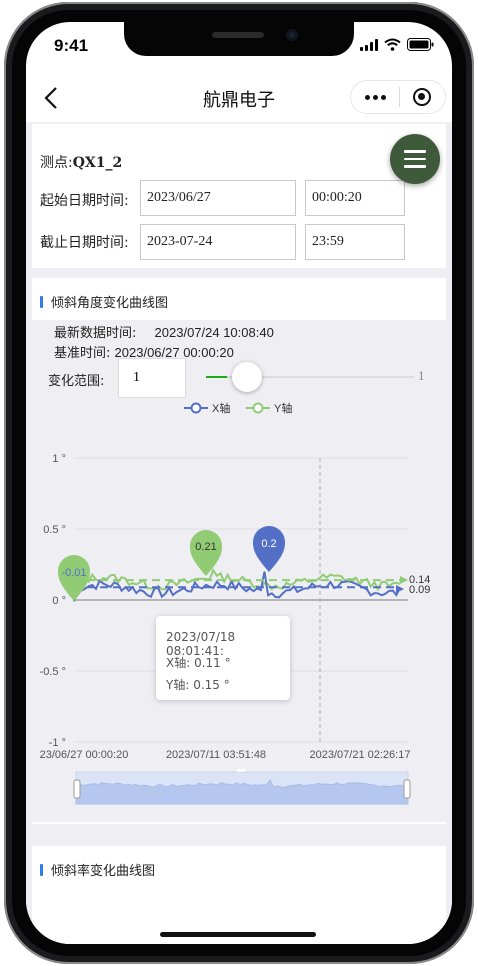 The image size is (478, 966). I want to click on point-row: 测点:QX1_2, so click(81, 162).